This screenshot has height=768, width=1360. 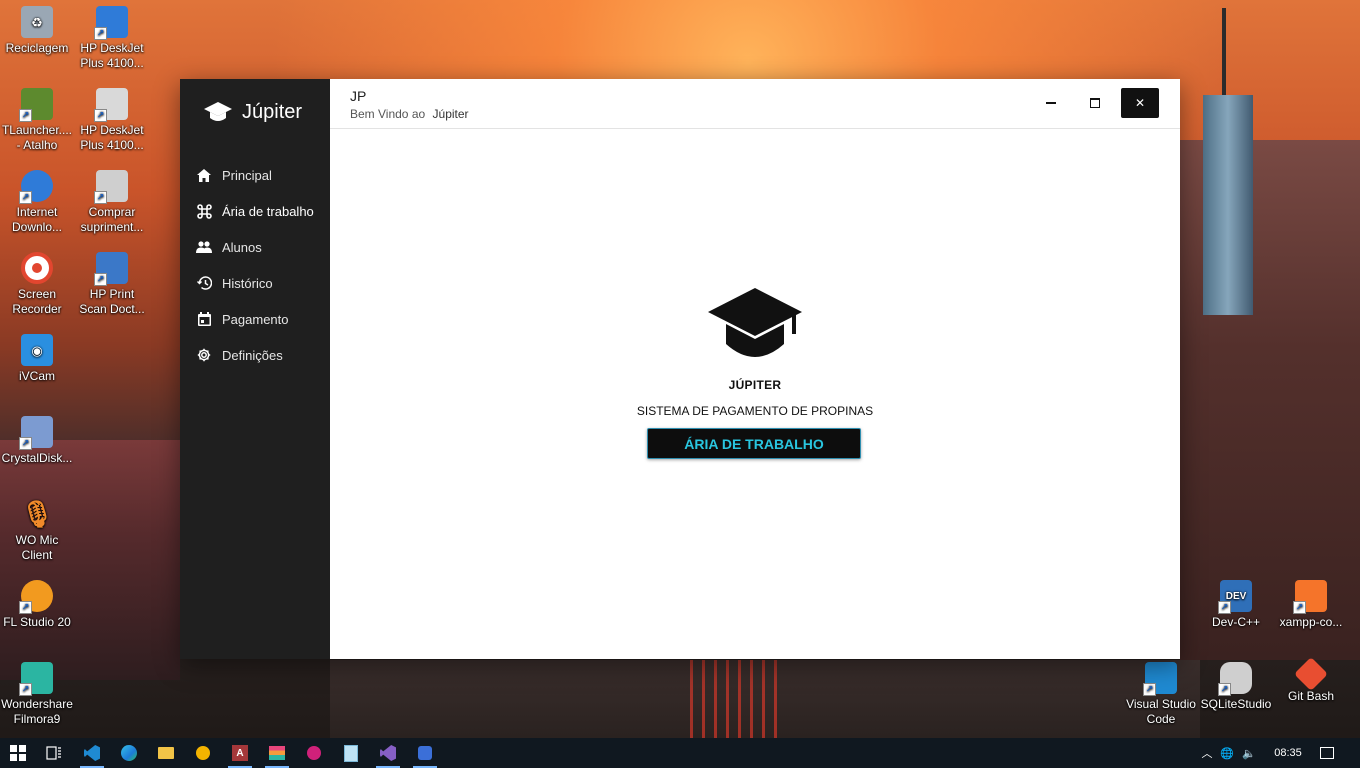 I want to click on minimize-button, so click(x=1051, y=103).